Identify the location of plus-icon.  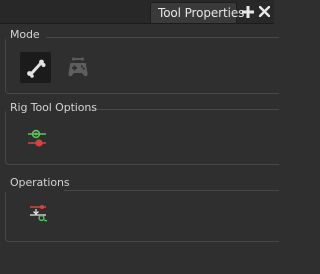
(248, 11).